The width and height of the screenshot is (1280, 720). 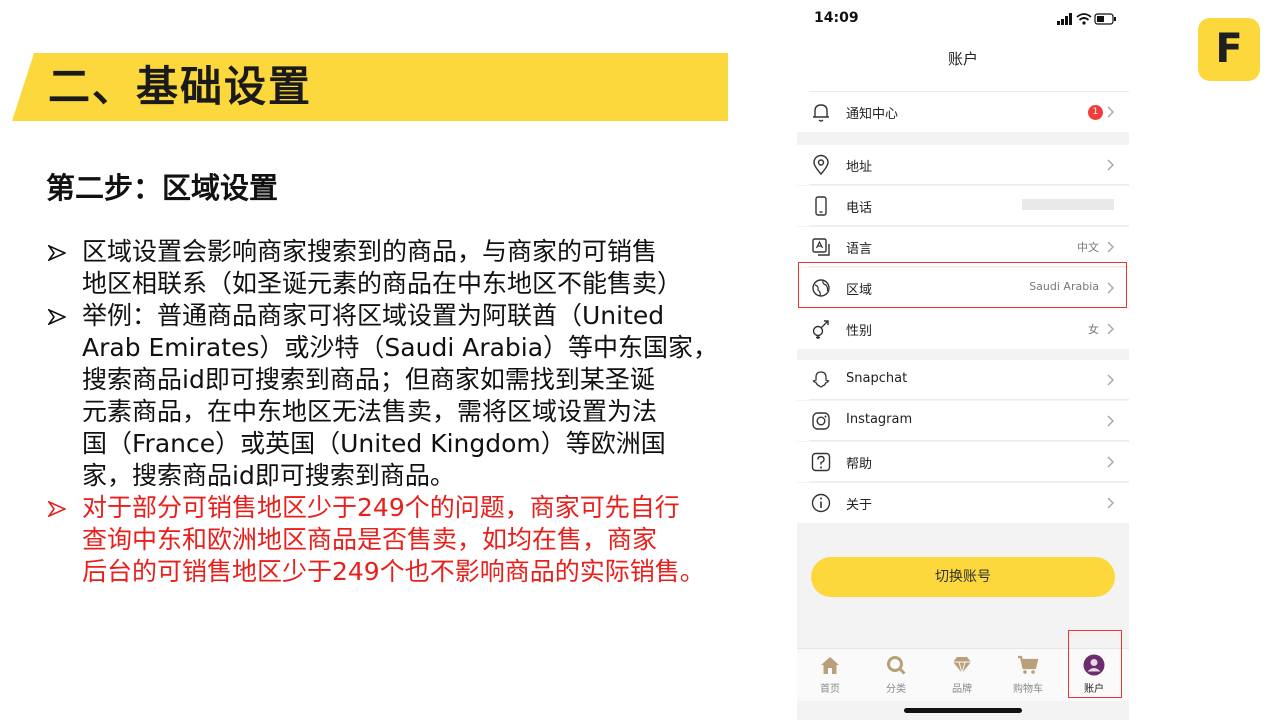 I want to click on row-label: 帮助, so click(x=859, y=464).